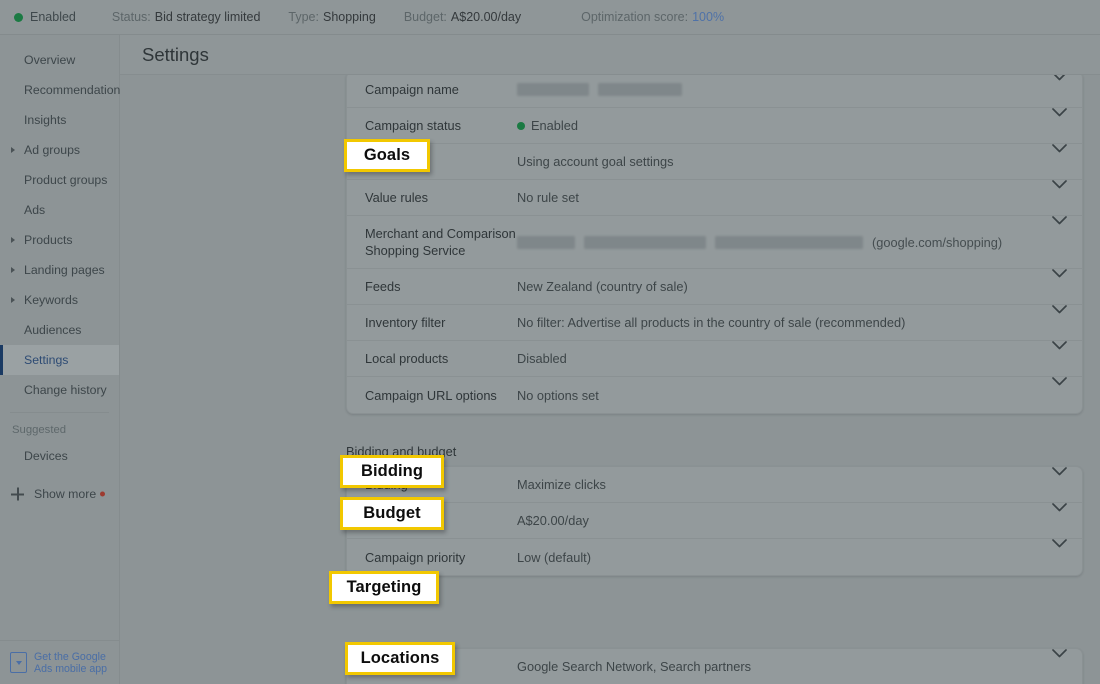 This screenshot has height=684, width=1100. I want to click on sidebar-item-insights: Insights, so click(59, 120).